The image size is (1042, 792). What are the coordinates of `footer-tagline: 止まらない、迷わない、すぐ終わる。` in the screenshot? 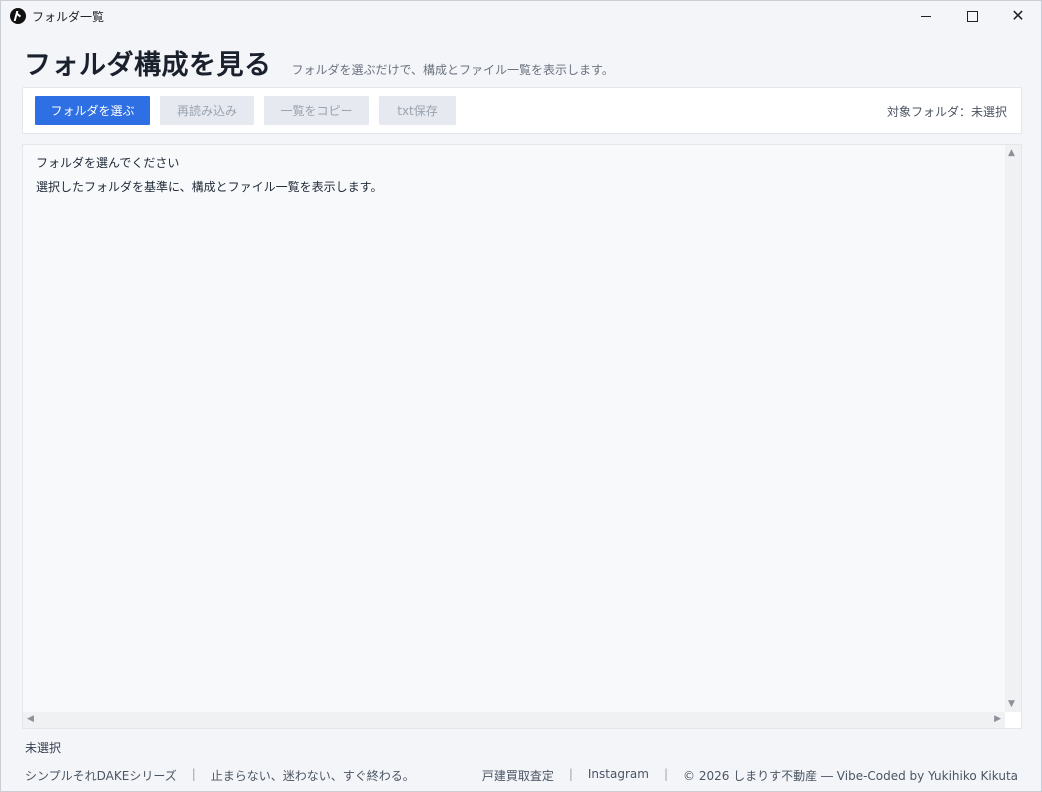 It's located at (312, 776).